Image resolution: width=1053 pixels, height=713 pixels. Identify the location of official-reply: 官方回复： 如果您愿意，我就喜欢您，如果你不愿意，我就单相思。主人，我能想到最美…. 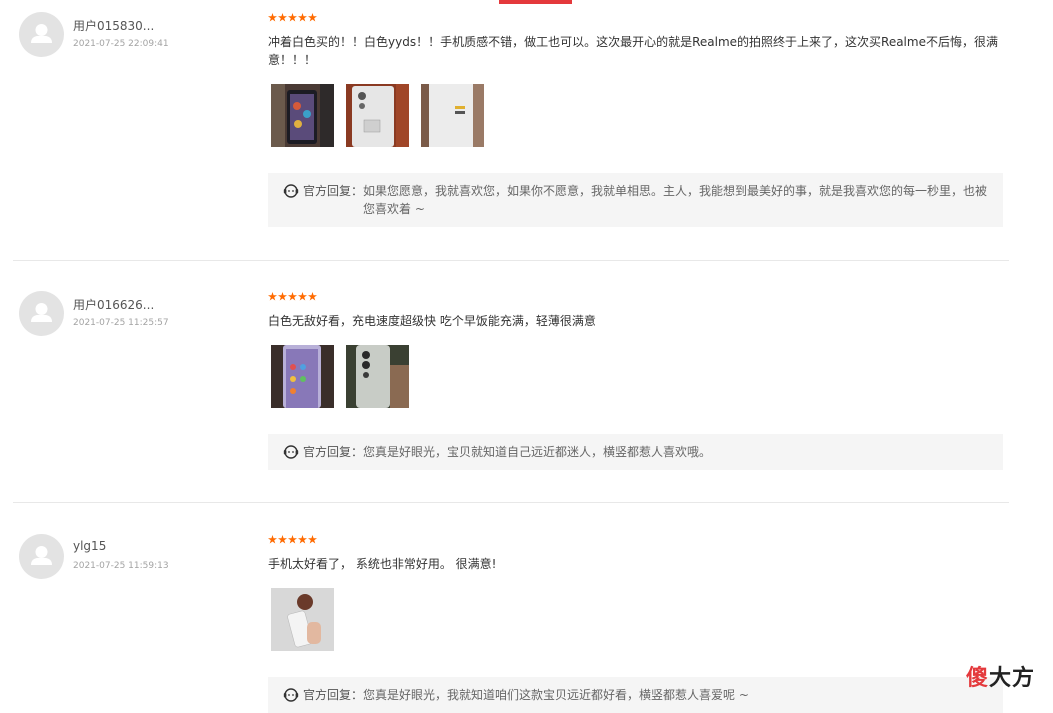
(635, 200).